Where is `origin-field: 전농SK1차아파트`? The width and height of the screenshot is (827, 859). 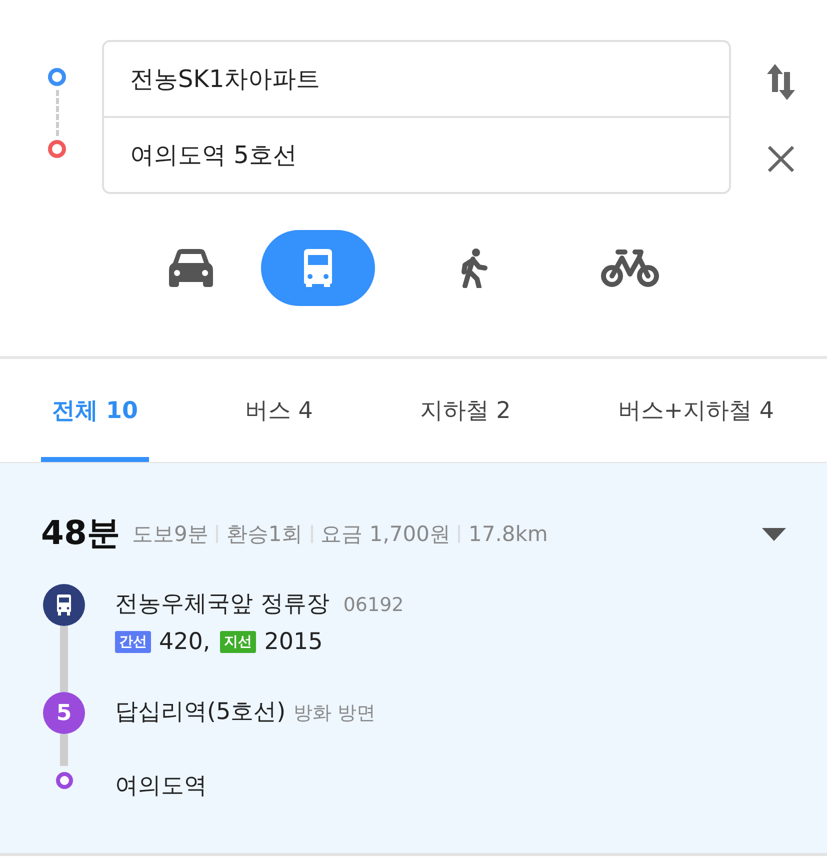 origin-field: 전농SK1차아파트 is located at coordinates (416, 78).